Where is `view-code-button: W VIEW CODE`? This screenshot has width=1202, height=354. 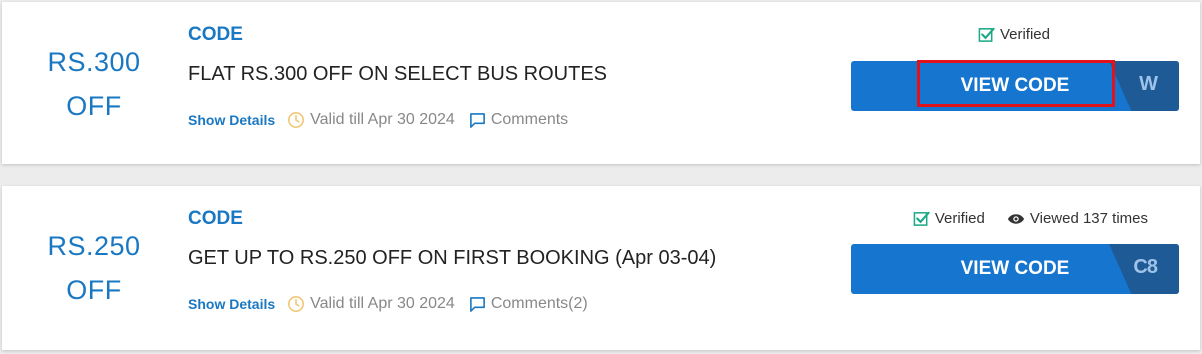 view-code-button: W VIEW CODE is located at coordinates (1015, 86).